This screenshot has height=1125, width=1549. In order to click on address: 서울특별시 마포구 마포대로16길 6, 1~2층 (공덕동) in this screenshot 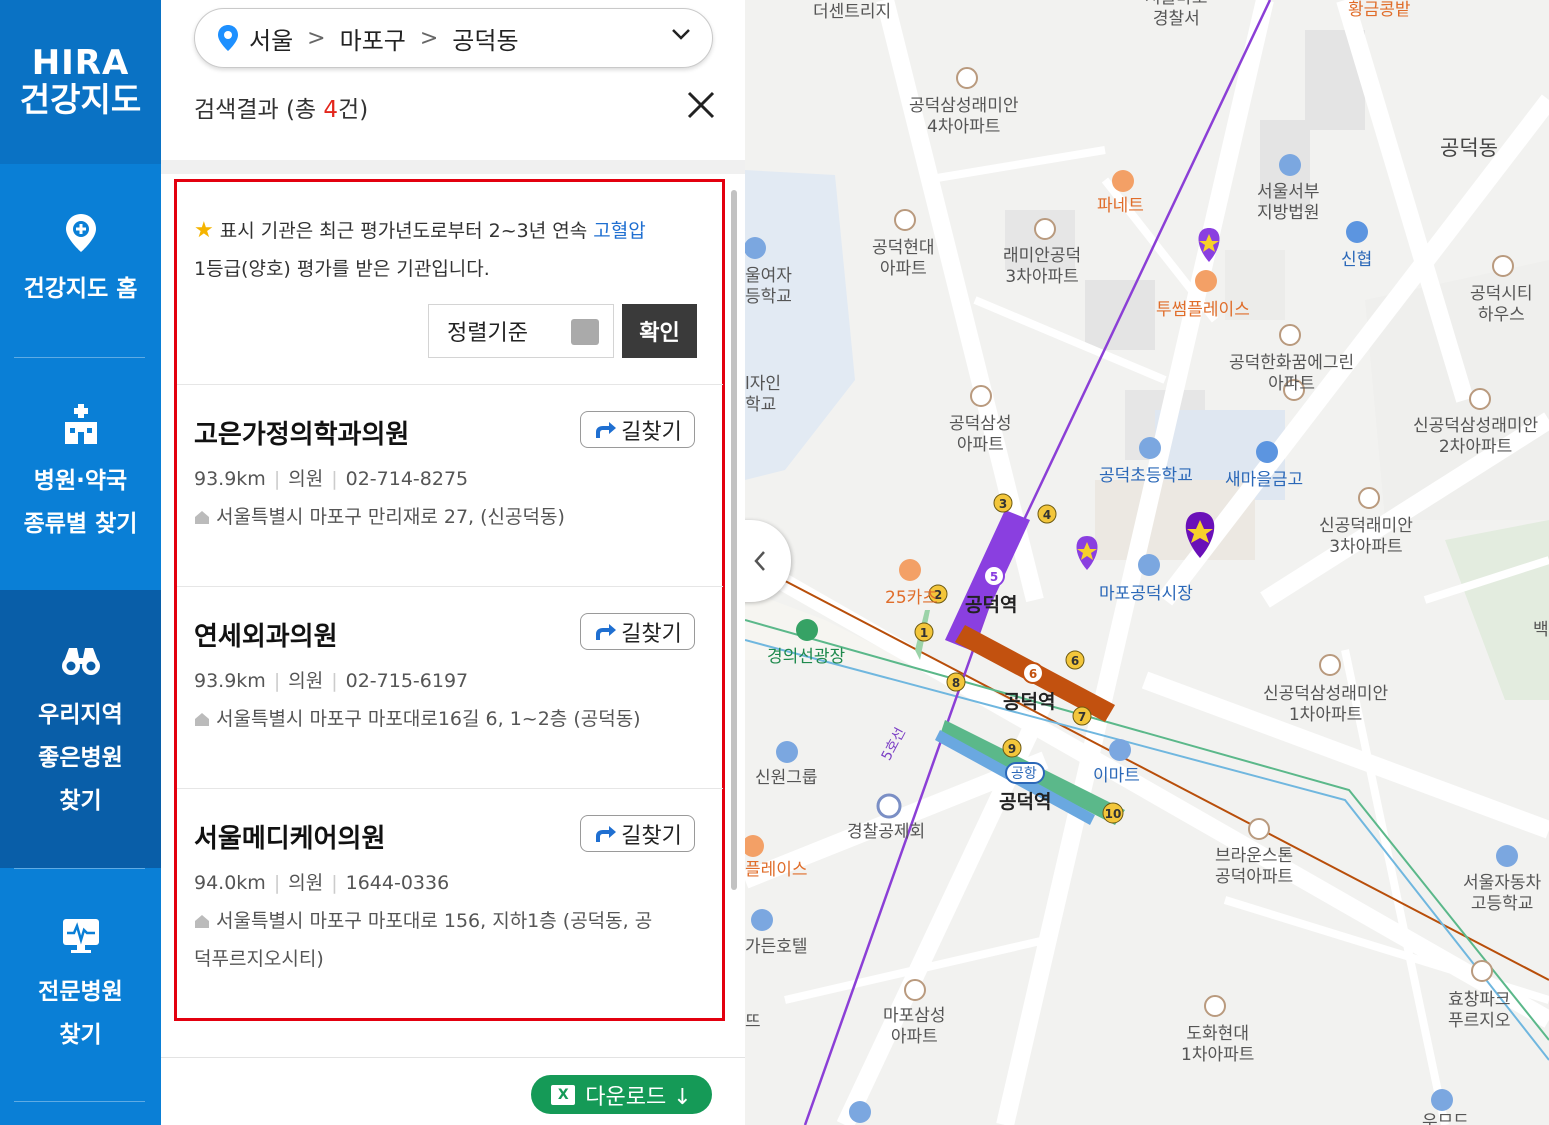, I will do `click(429, 719)`.